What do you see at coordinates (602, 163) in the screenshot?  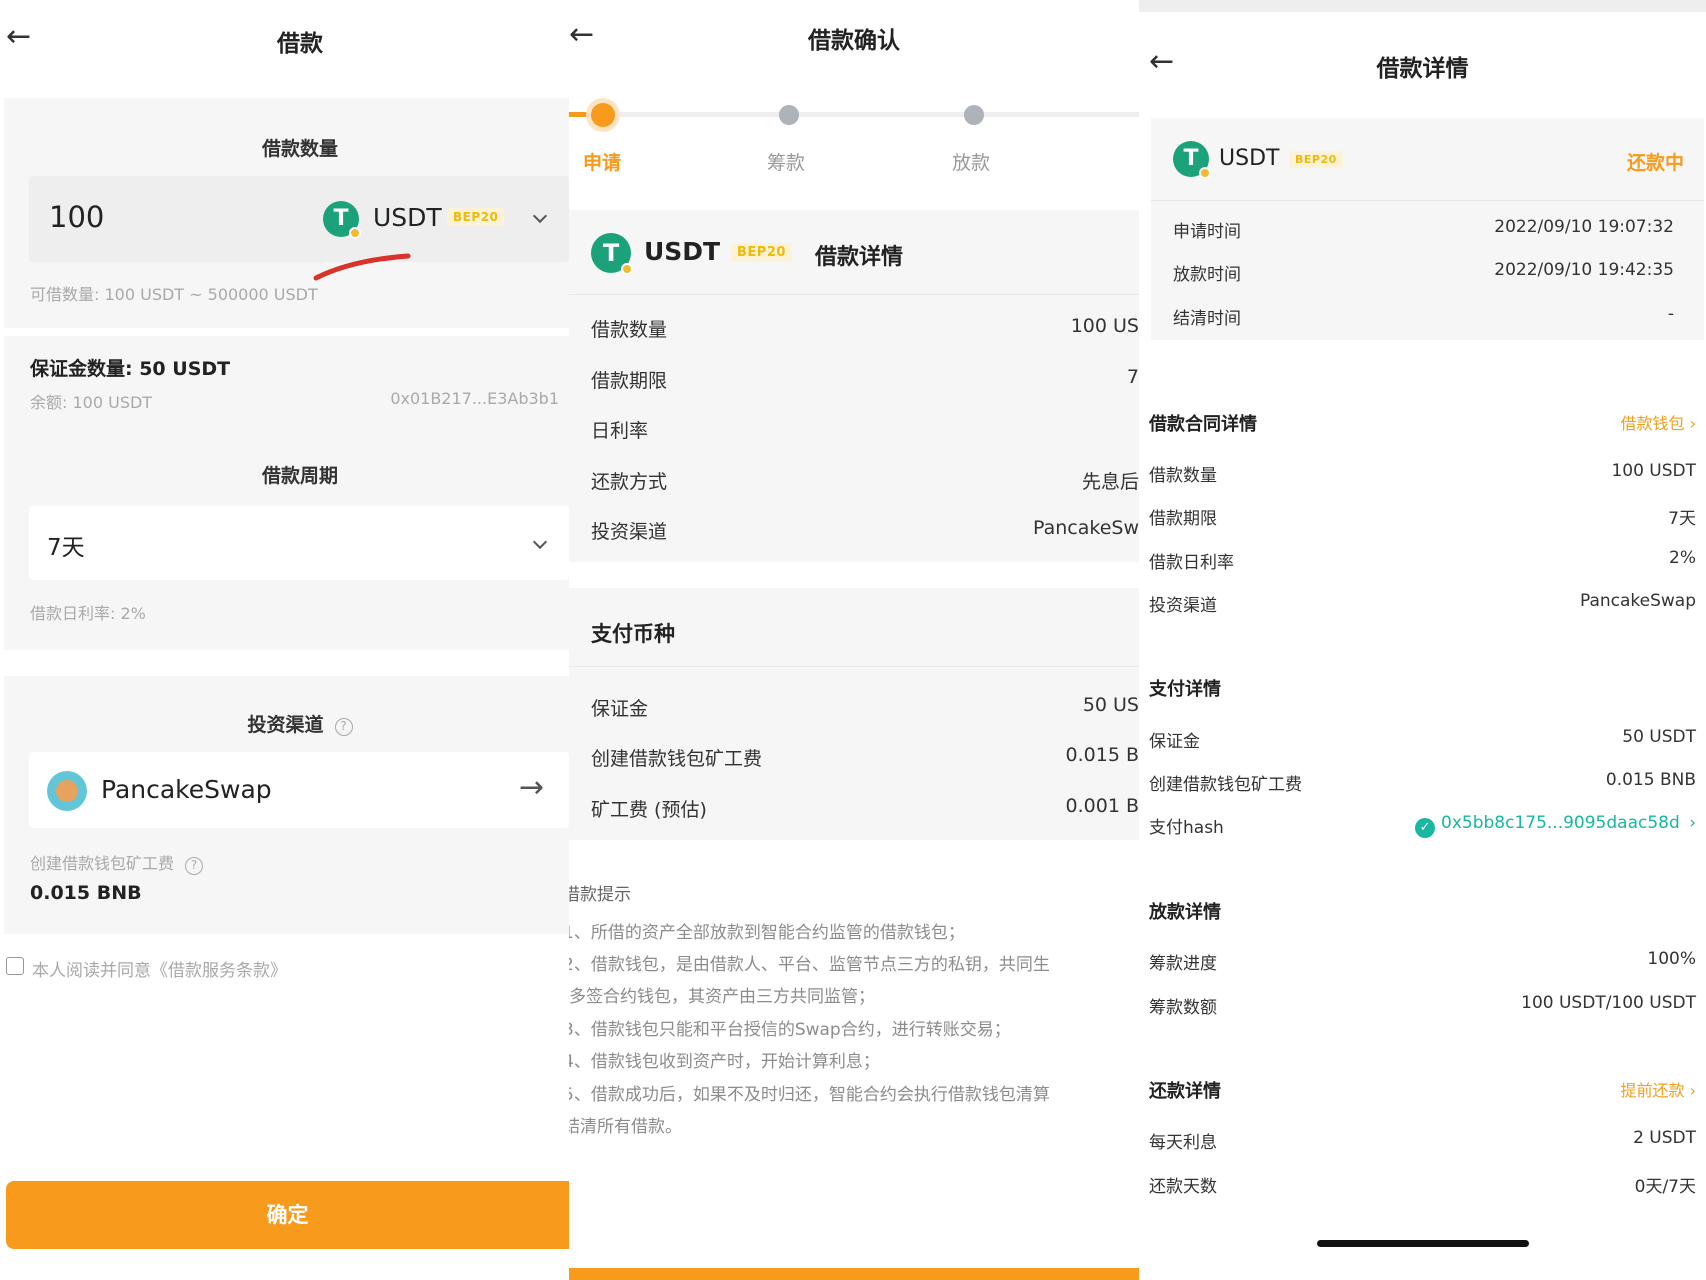 I see `step-label-apply: 申请` at bounding box center [602, 163].